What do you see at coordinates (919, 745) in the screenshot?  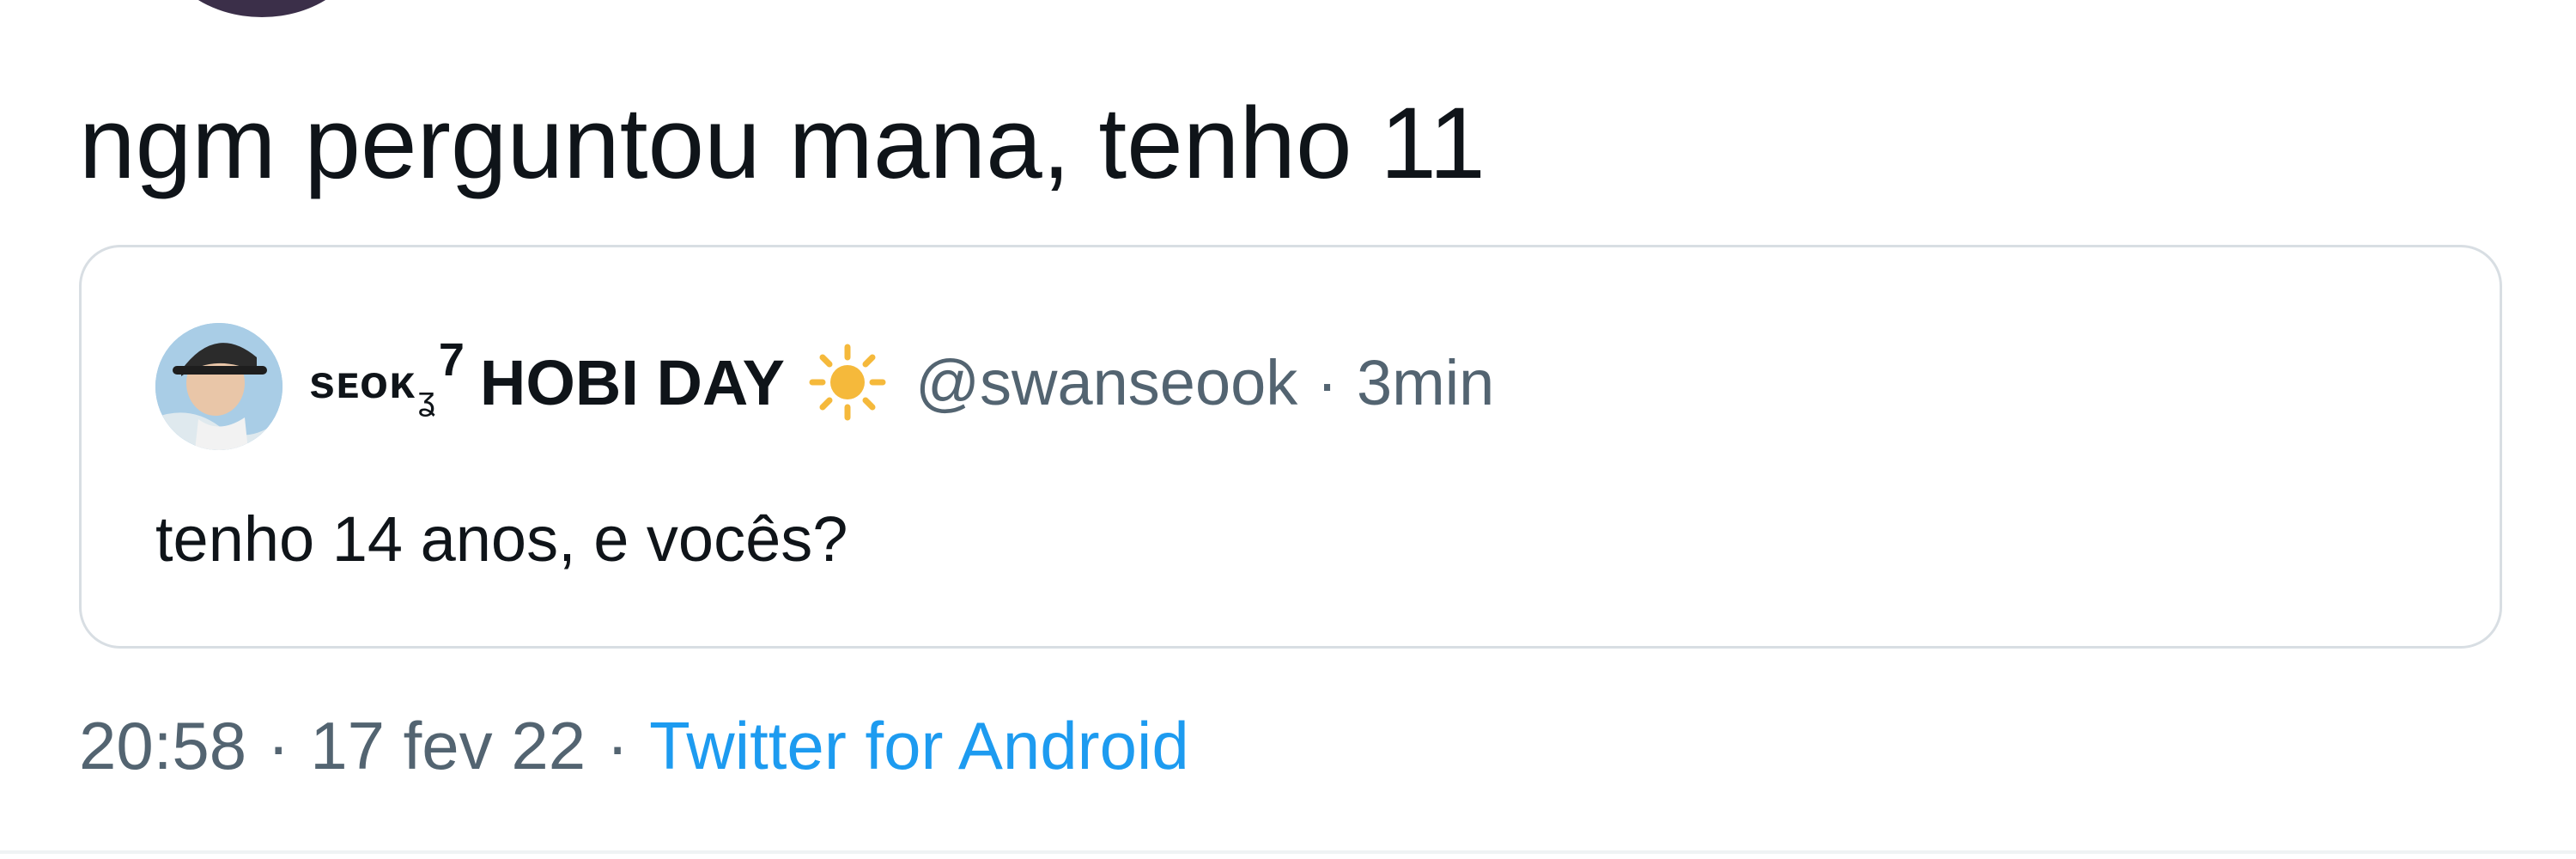 I see `tweet-source-link: Twitter for Android` at bounding box center [919, 745].